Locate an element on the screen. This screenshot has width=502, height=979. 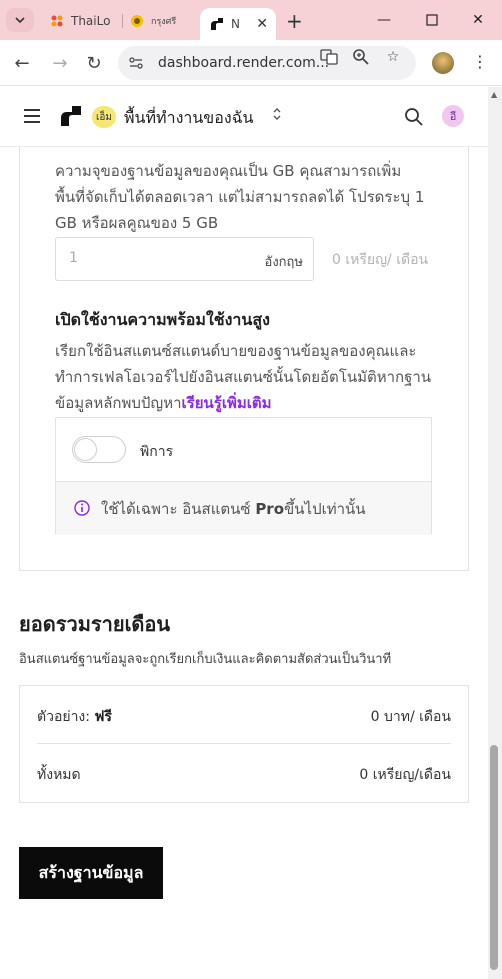
browser-toolbar: ← → ↻ dashboard.render.com... ☆ ⋮ is located at coordinates (251, 63).